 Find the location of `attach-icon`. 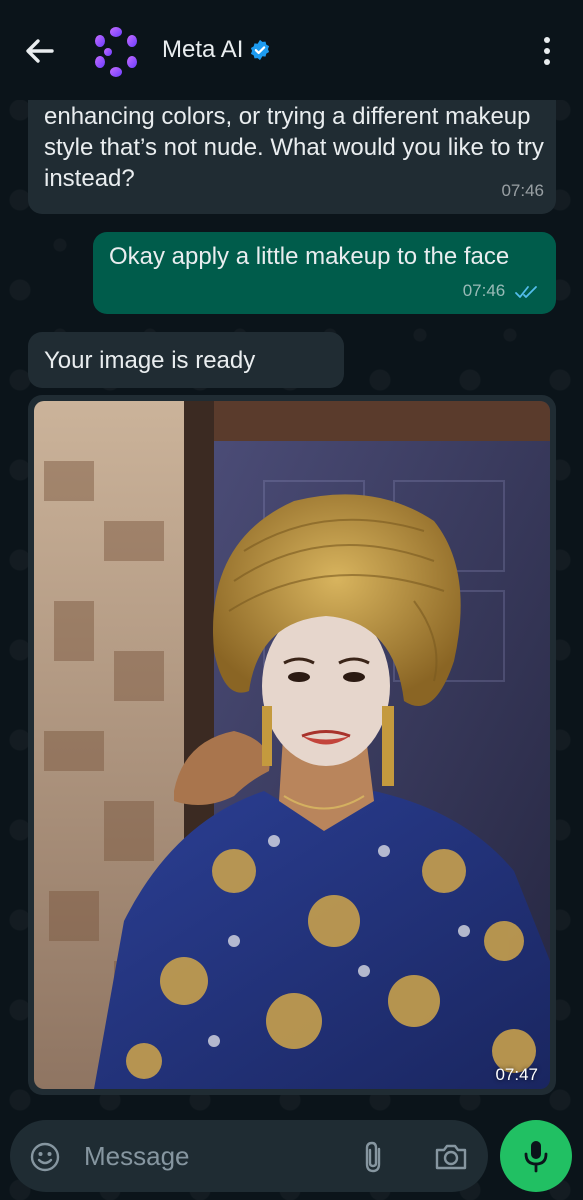

attach-icon is located at coordinates (374, 1157).